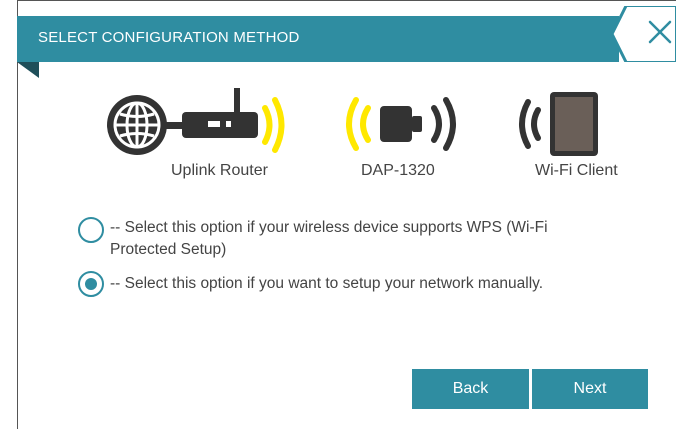 Image resolution: width=676 pixels, height=429 pixels. What do you see at coordinates (219, 170) in the screenshot?
I see `device-label-uplink-router: Uplink Router` at bounding box center [219, 170].